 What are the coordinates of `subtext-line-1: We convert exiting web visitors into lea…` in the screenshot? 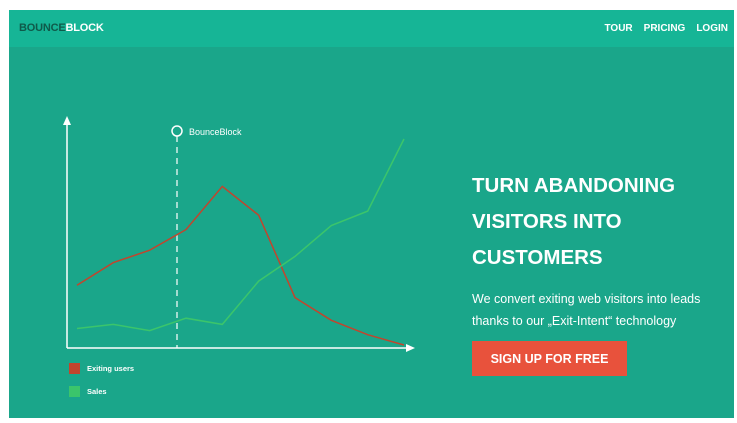 It's located at (586, 299).